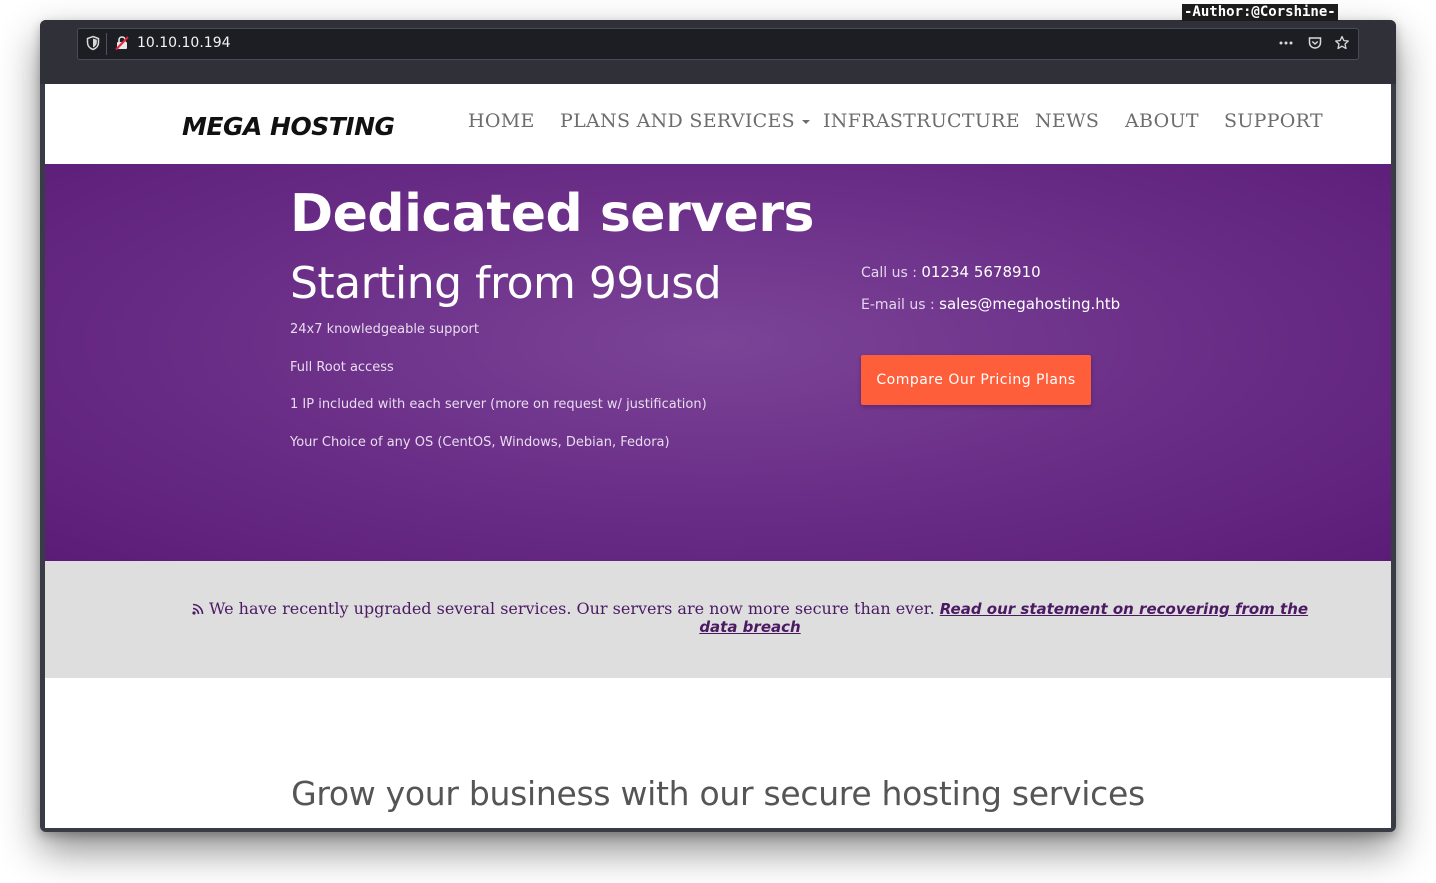  I want to click on compare-pricing-button: Compare Our Pricing Plans, so click(976, 380).